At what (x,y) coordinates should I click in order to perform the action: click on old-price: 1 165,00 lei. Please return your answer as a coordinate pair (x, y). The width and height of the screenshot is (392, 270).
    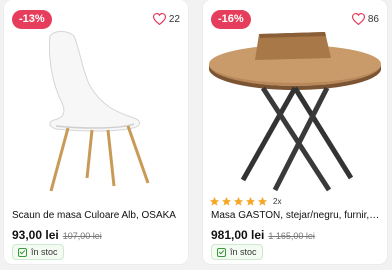
    Looking at the image, I should click on (291, 236).